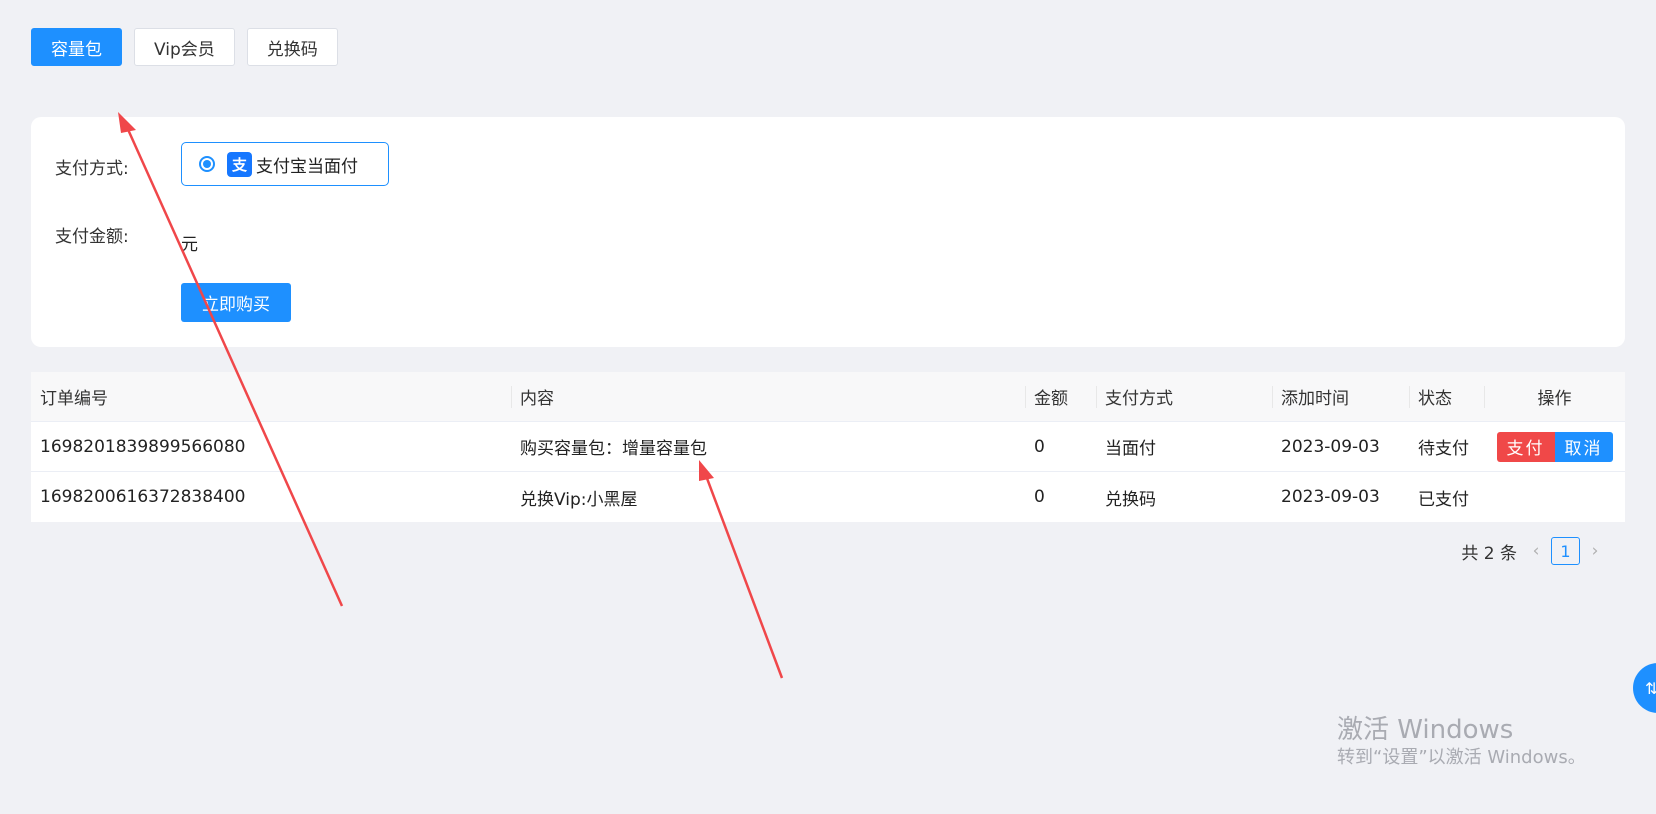 The height and width of the screenshot is (814, 1656). Describe the element at coordinates (1130, 449) in the screenshot. I see `order-method: 当面付` at that location.